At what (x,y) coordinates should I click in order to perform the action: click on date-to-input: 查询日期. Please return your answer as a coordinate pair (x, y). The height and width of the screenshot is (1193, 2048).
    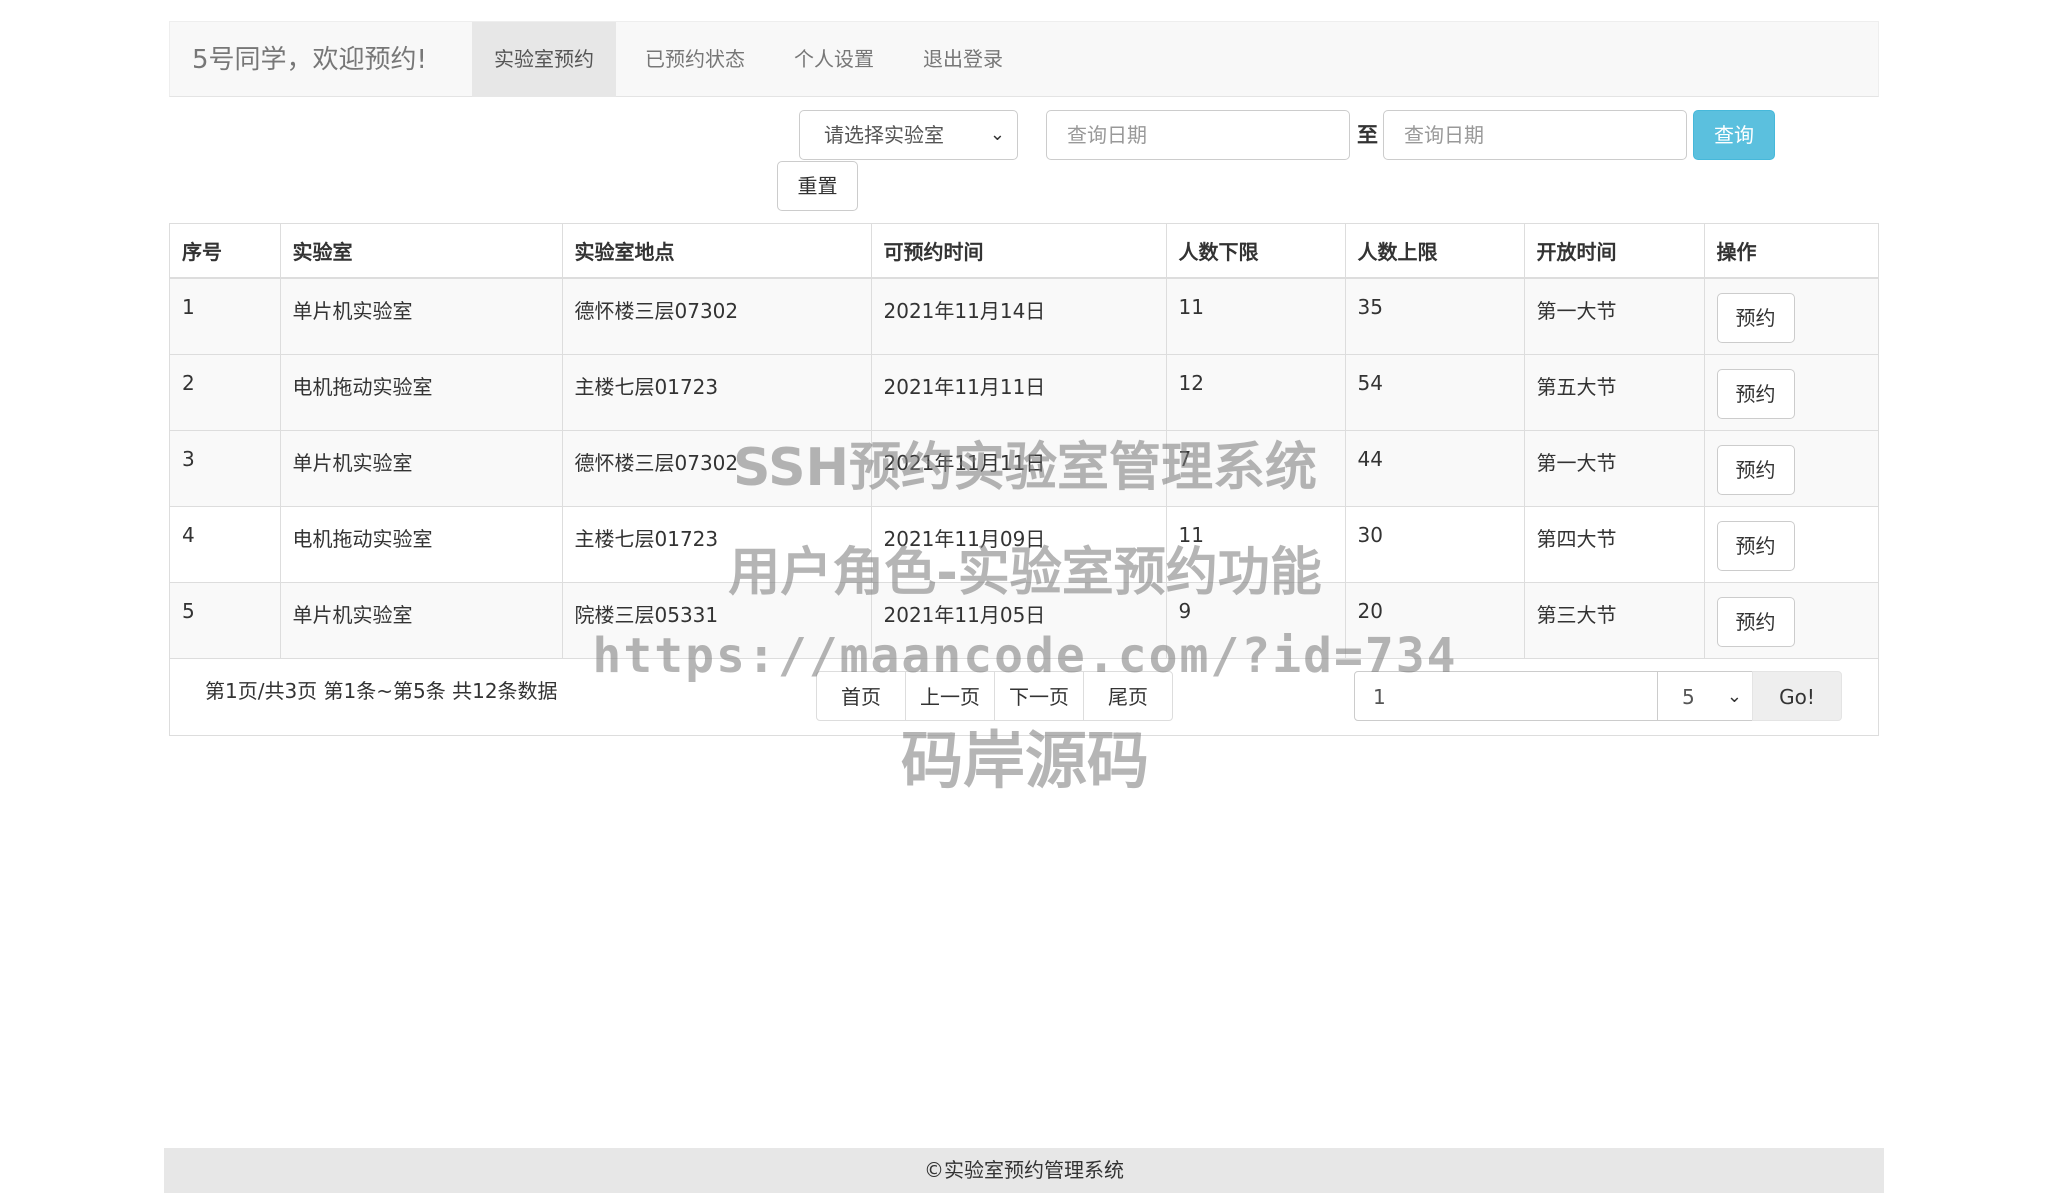
    Looking at the image, I should click on (1535, 135).